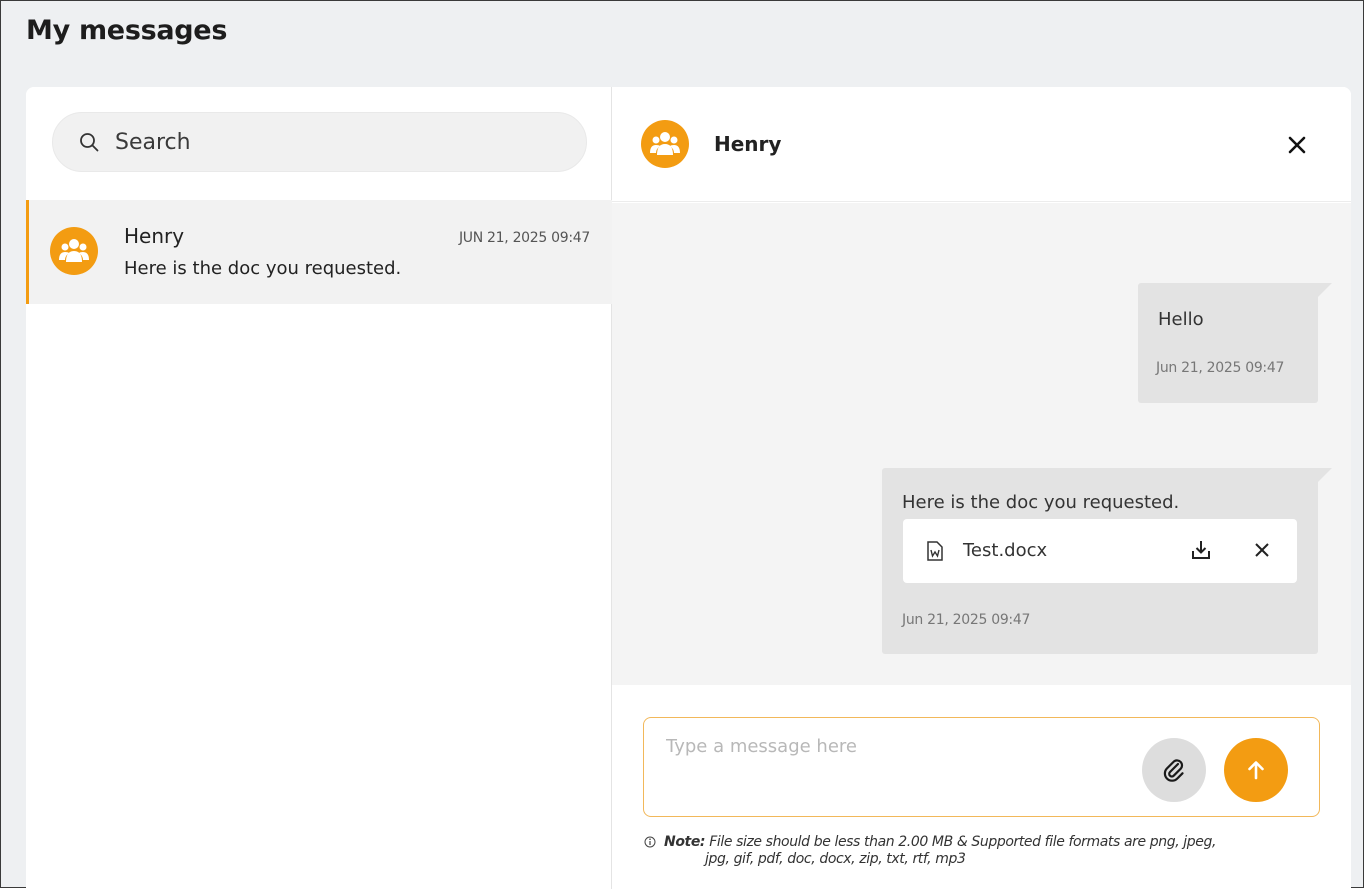 The image size is (1364, 889). I want to click on message-bubble: Here is the doc you requested. Test.docx, so click(1107, 561).